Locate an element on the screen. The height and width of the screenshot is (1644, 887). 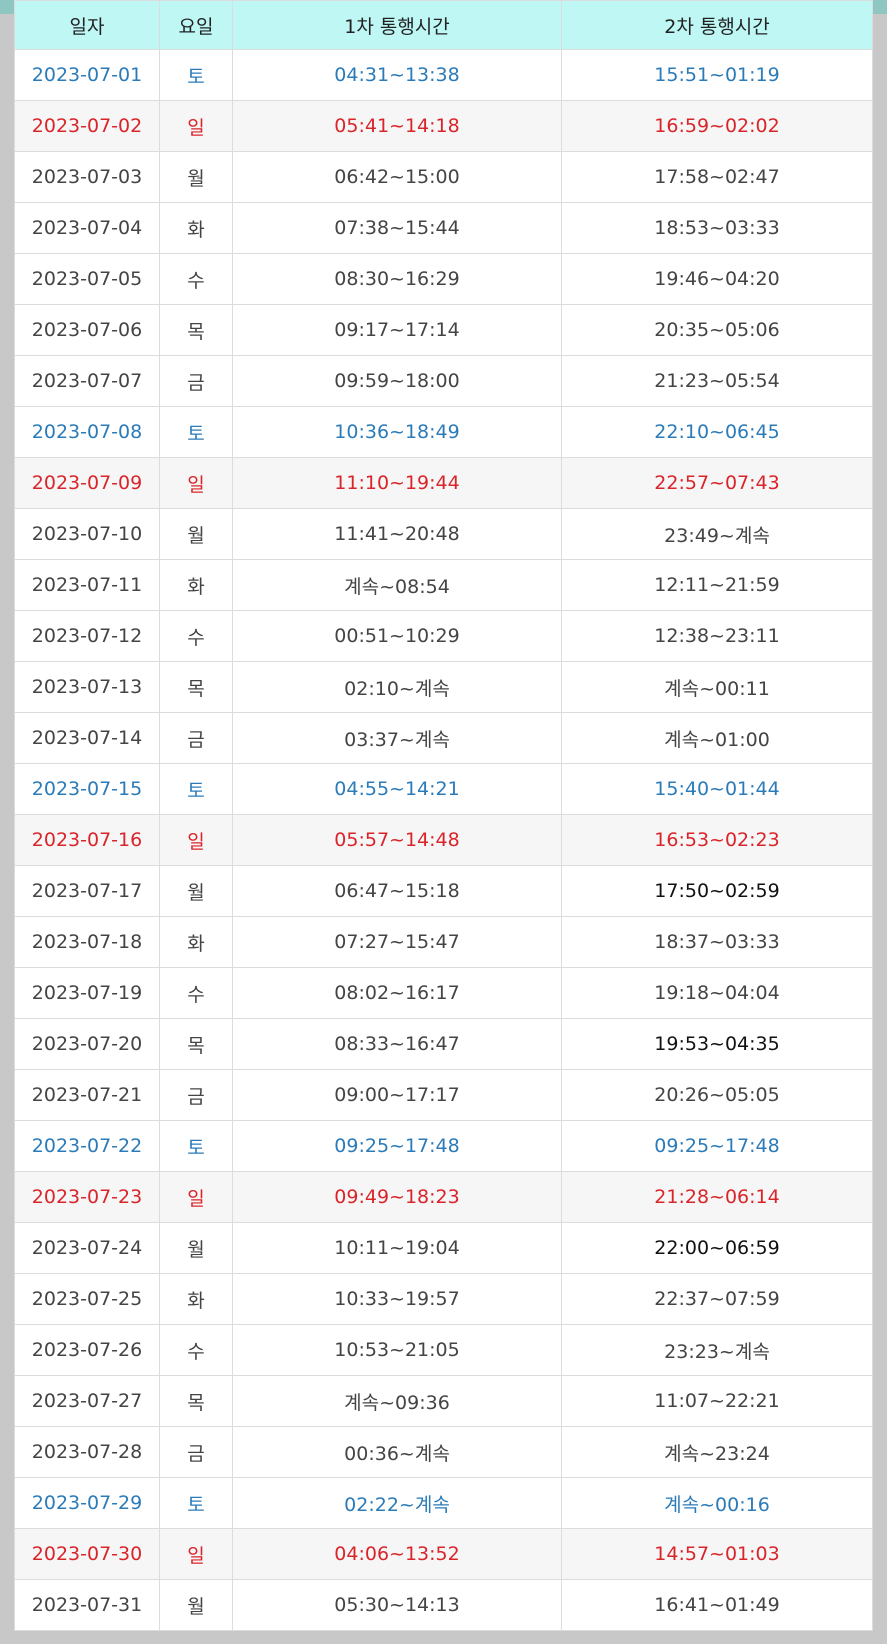
table-row: 2023-07-04 화 07:38~15:44 18:53~03:33 is located at coordinates (443, 228).